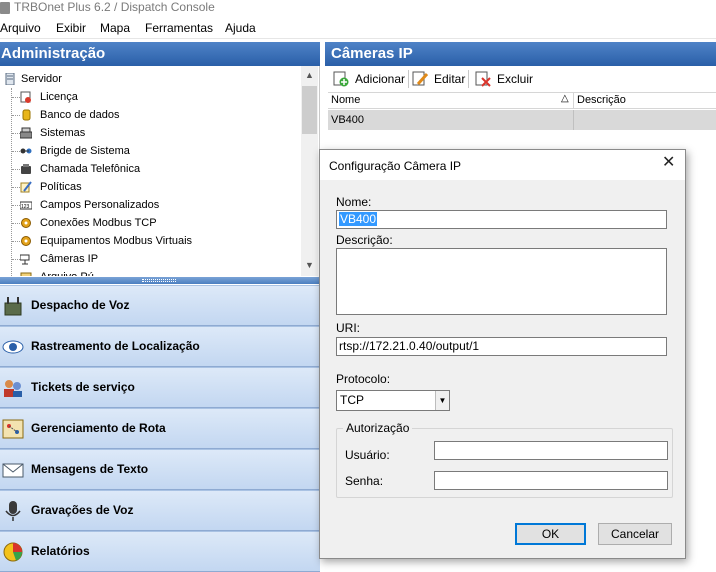 The image size is (716, 572). I want to click on nav-relatorios: Relatórios, so click(160, 551).